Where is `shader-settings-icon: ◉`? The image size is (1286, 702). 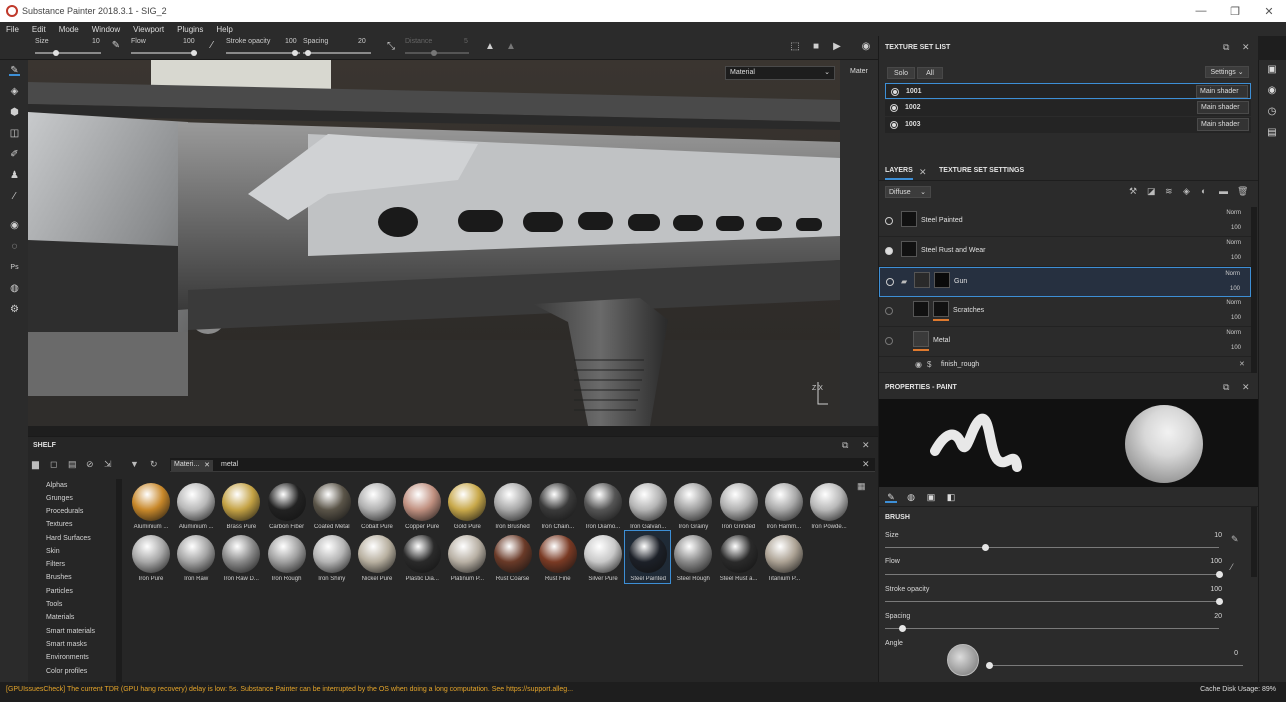
shader-settings-icon: ◉ is located at coordinates (1272, 91).